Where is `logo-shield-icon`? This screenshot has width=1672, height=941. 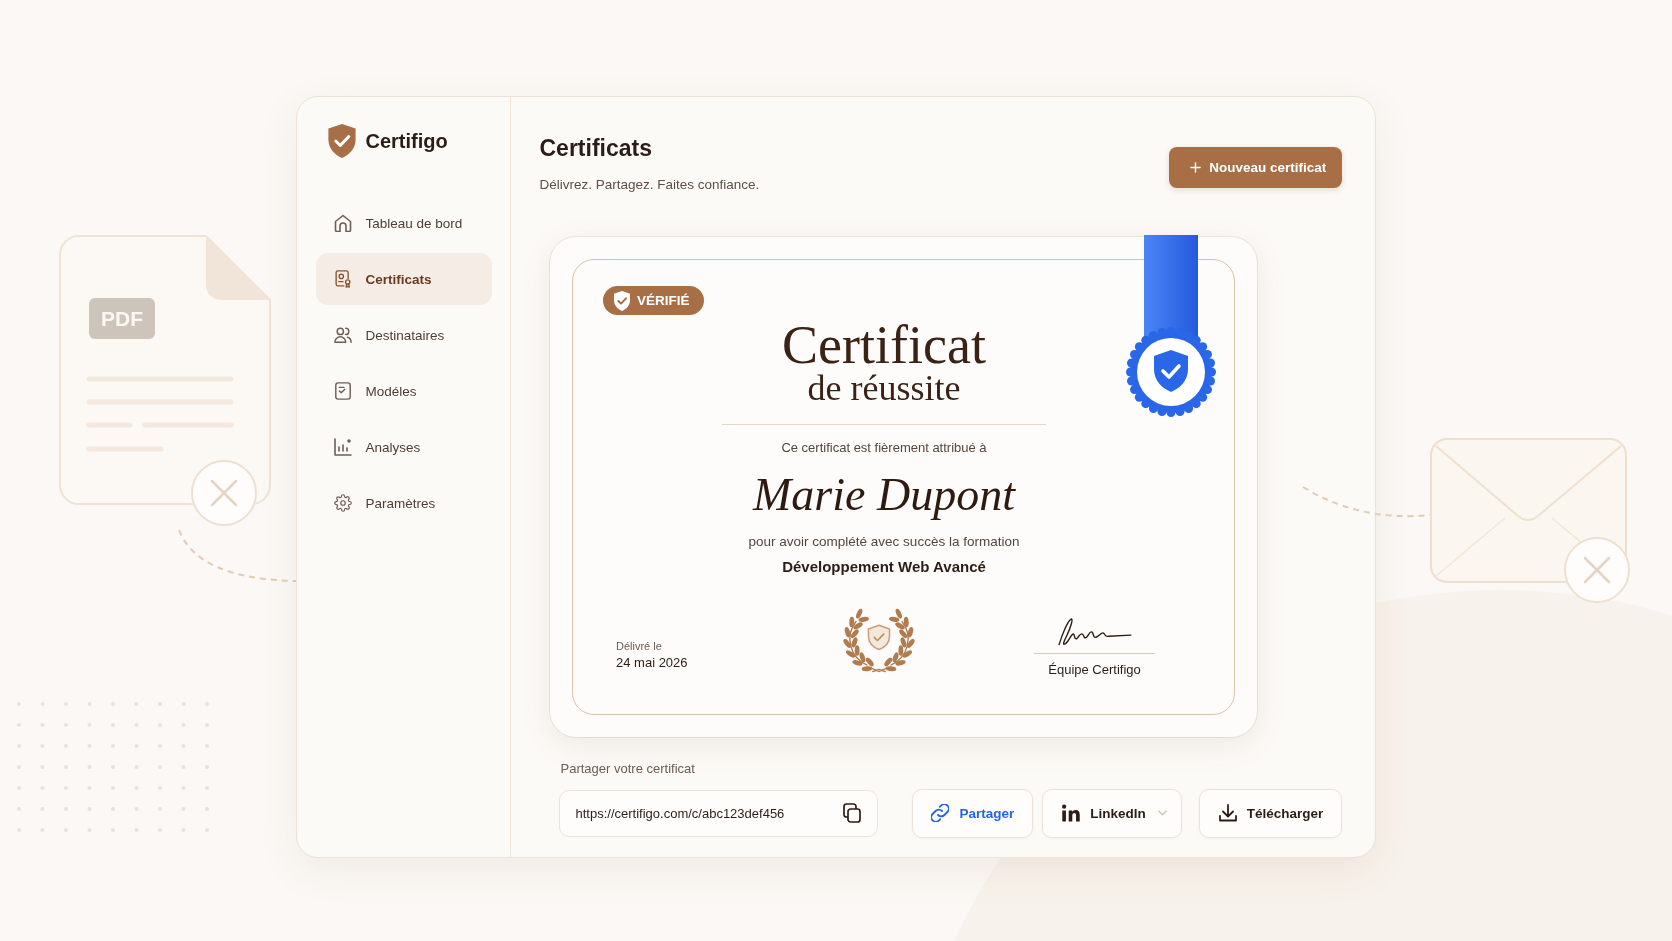 logo-shield-icon is located at coordinates (341, 141).